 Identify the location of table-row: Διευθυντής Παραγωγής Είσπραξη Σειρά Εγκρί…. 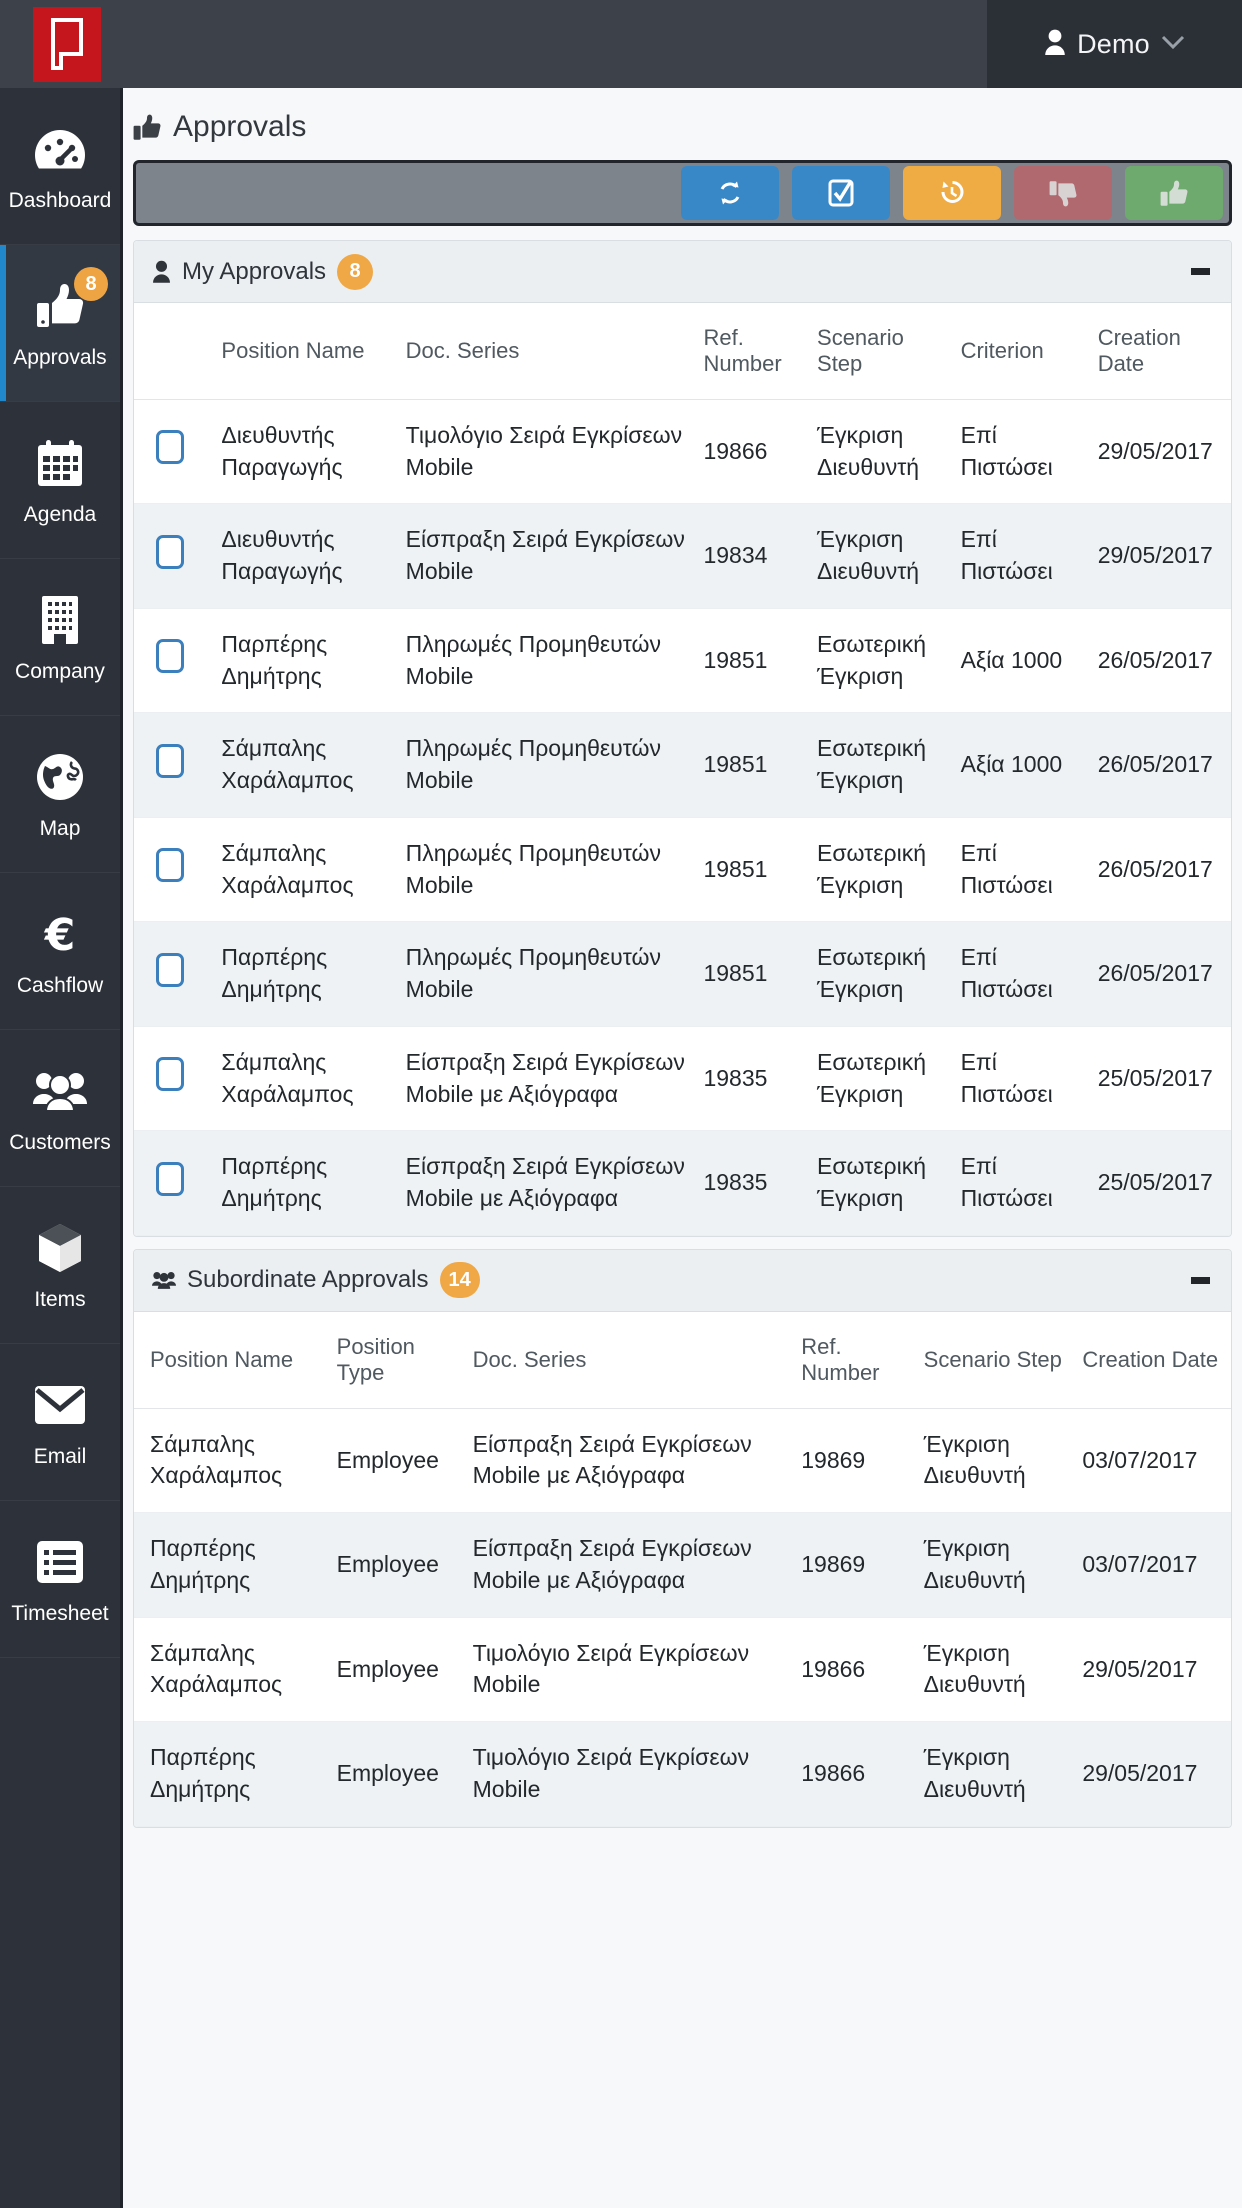
(682, 556).